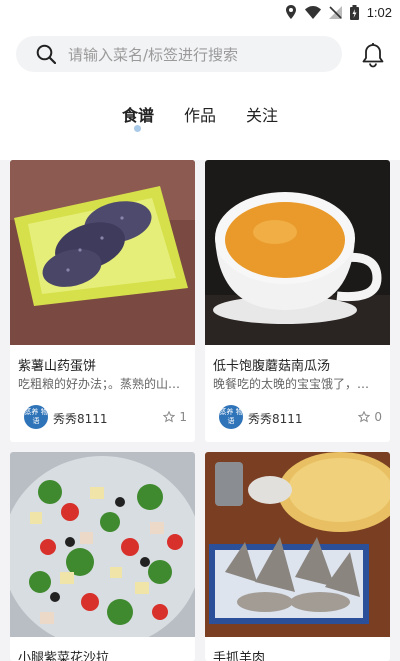  I want to click on wifi-icon, so click(312, 12).